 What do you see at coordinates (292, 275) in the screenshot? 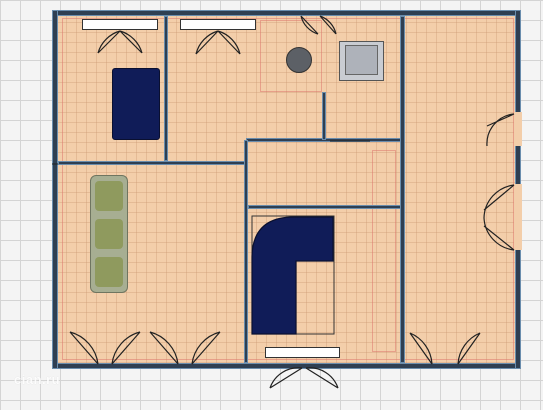
I see `corner-sofa` at bounding box center [292, 275].